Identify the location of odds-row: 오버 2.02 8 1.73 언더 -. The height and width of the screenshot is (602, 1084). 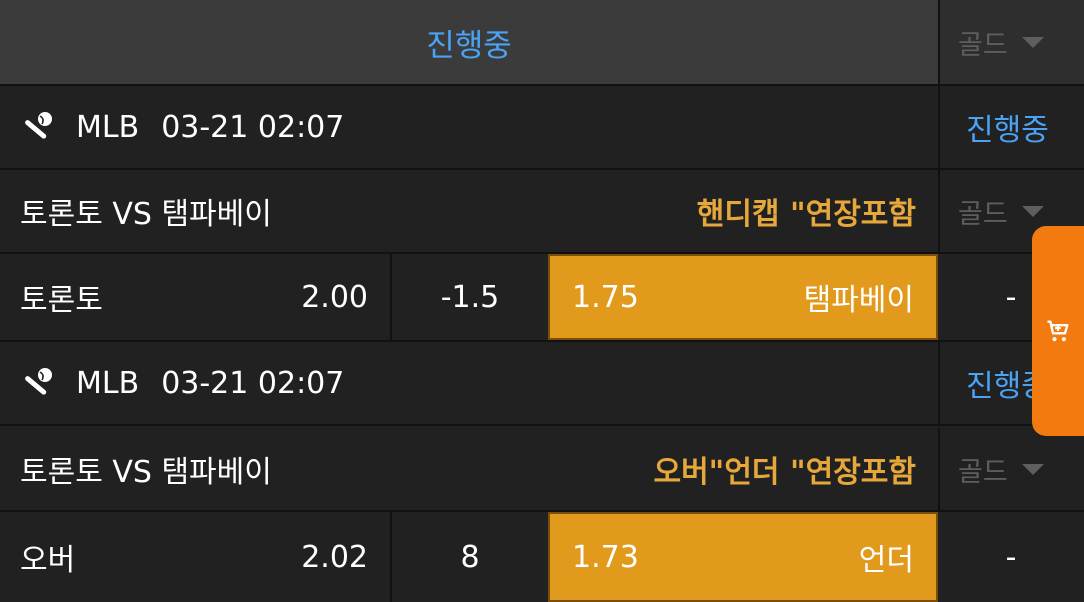
(542, 557).